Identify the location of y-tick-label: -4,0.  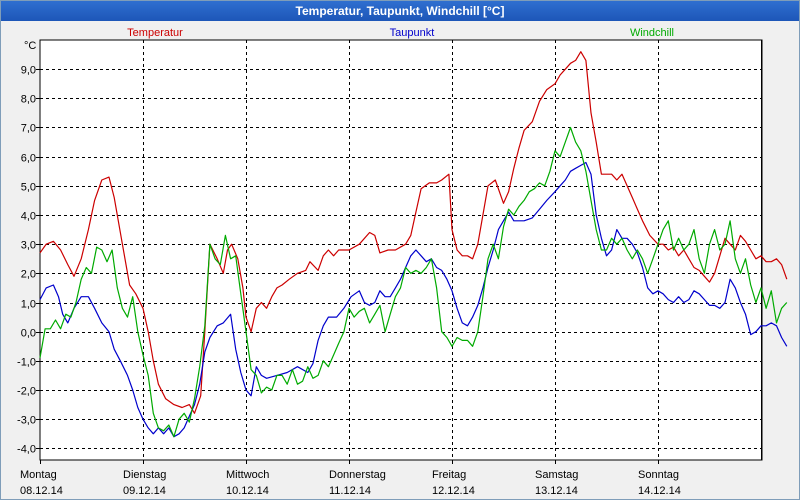
(26, 450).